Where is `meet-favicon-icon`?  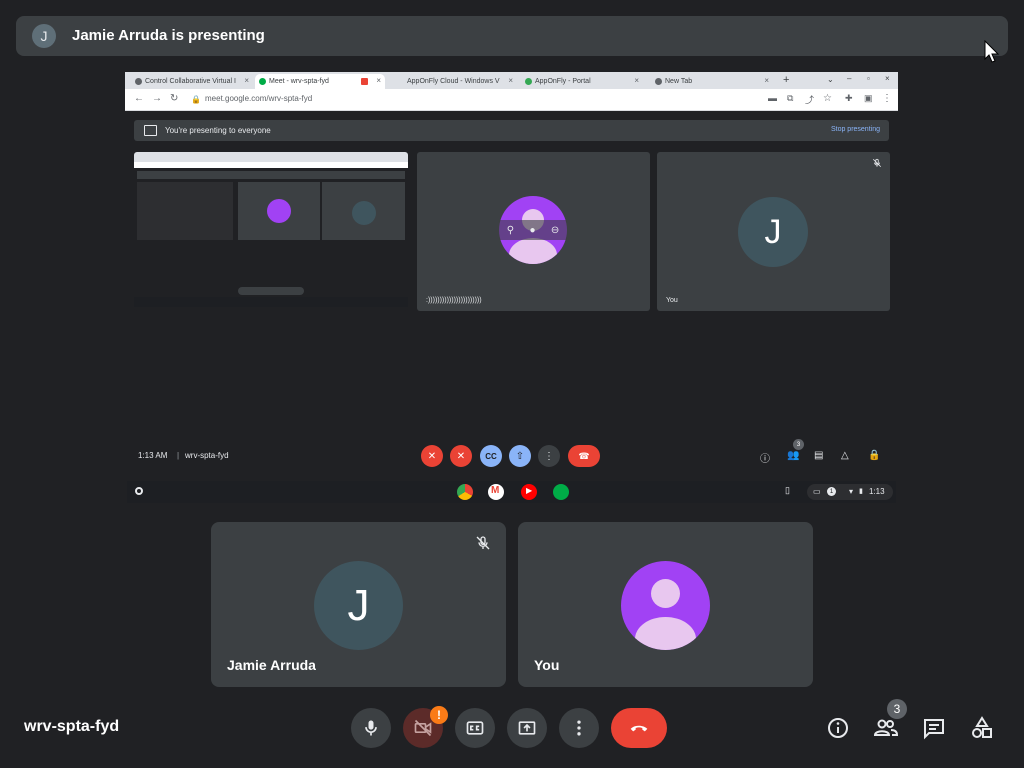
meet-favicon-icon is located at coordinates (262, 81).